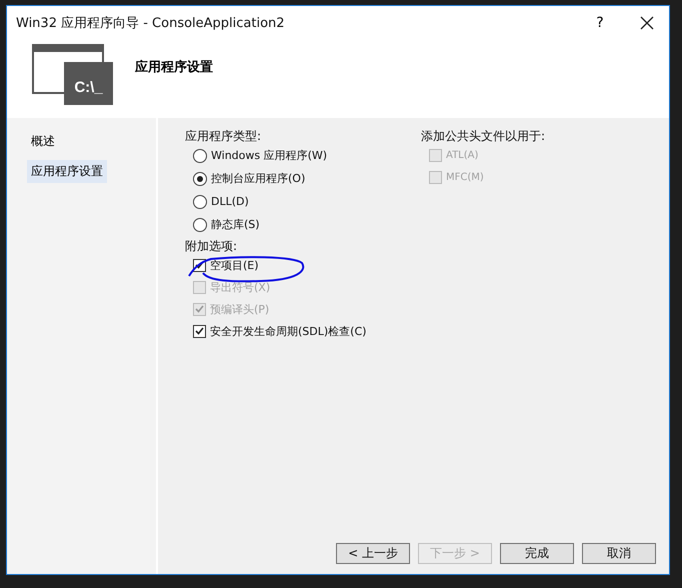  What do you see at coordinates (258, 178) in the screenshot?
I see `option-label: 控制台应用程序(O)` at bounding box center [258, 178].